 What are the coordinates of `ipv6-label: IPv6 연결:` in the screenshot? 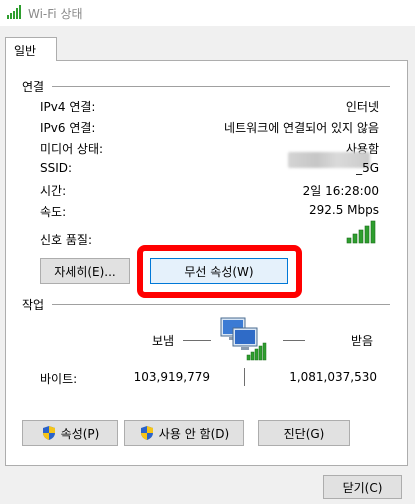 It's located at (68, 128).